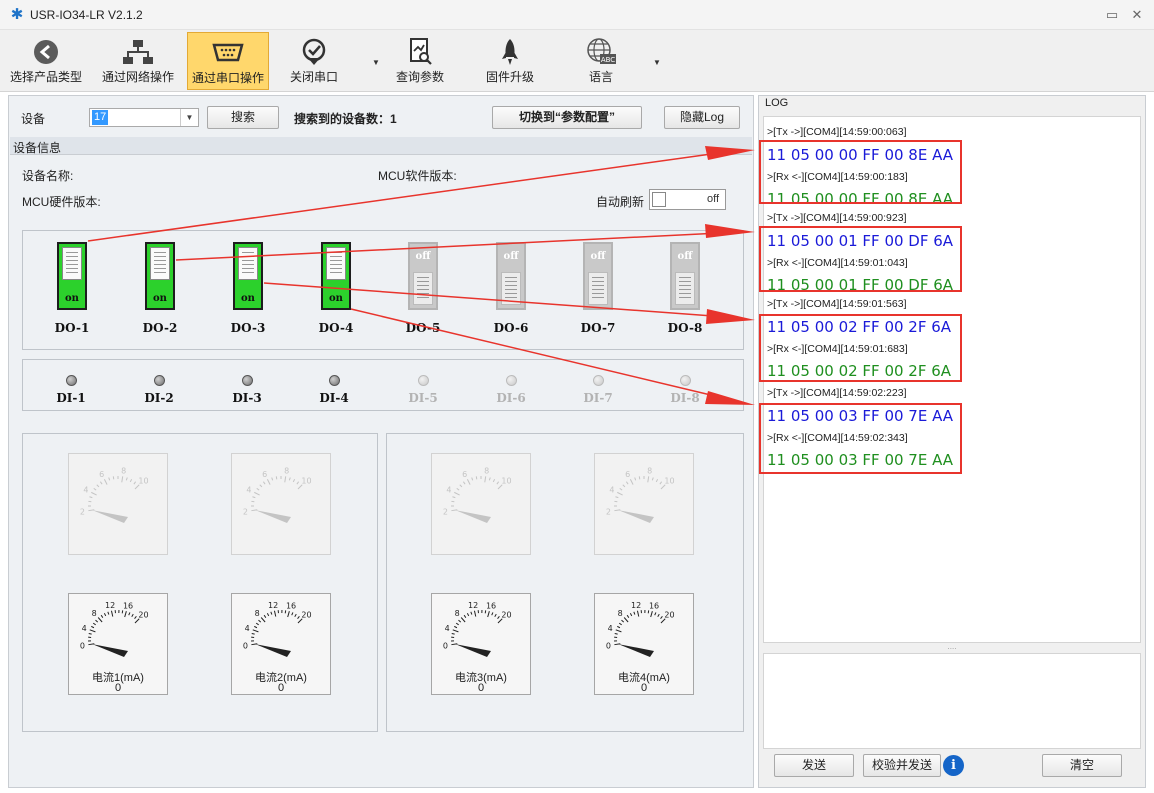 This screenshot has height=793, width=1154. Describe the element at coordinates (953, 765) in the screenshot. I see `info-icon: i` at that location.